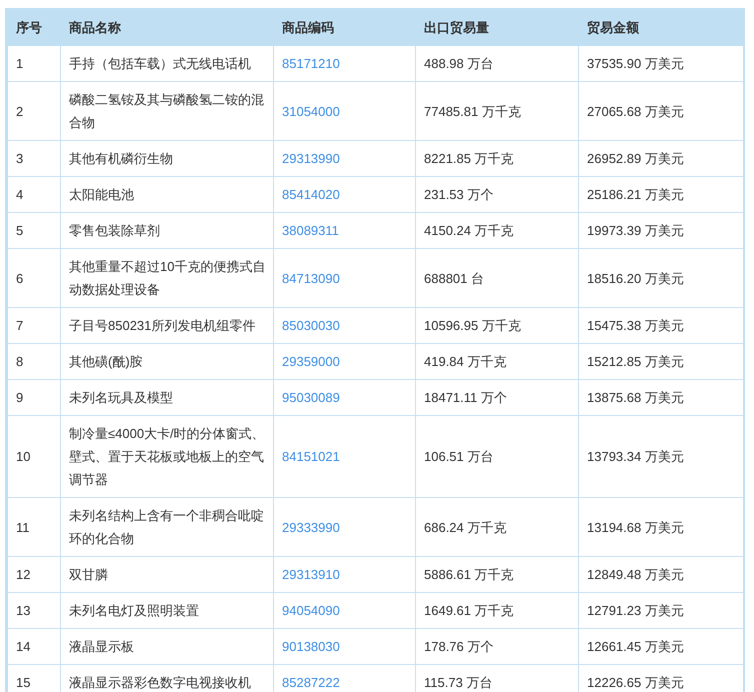  What do you see at coordinates (33, 278) in the screenshot?
I see `row-number: 6` at bounding box center [33, 278].